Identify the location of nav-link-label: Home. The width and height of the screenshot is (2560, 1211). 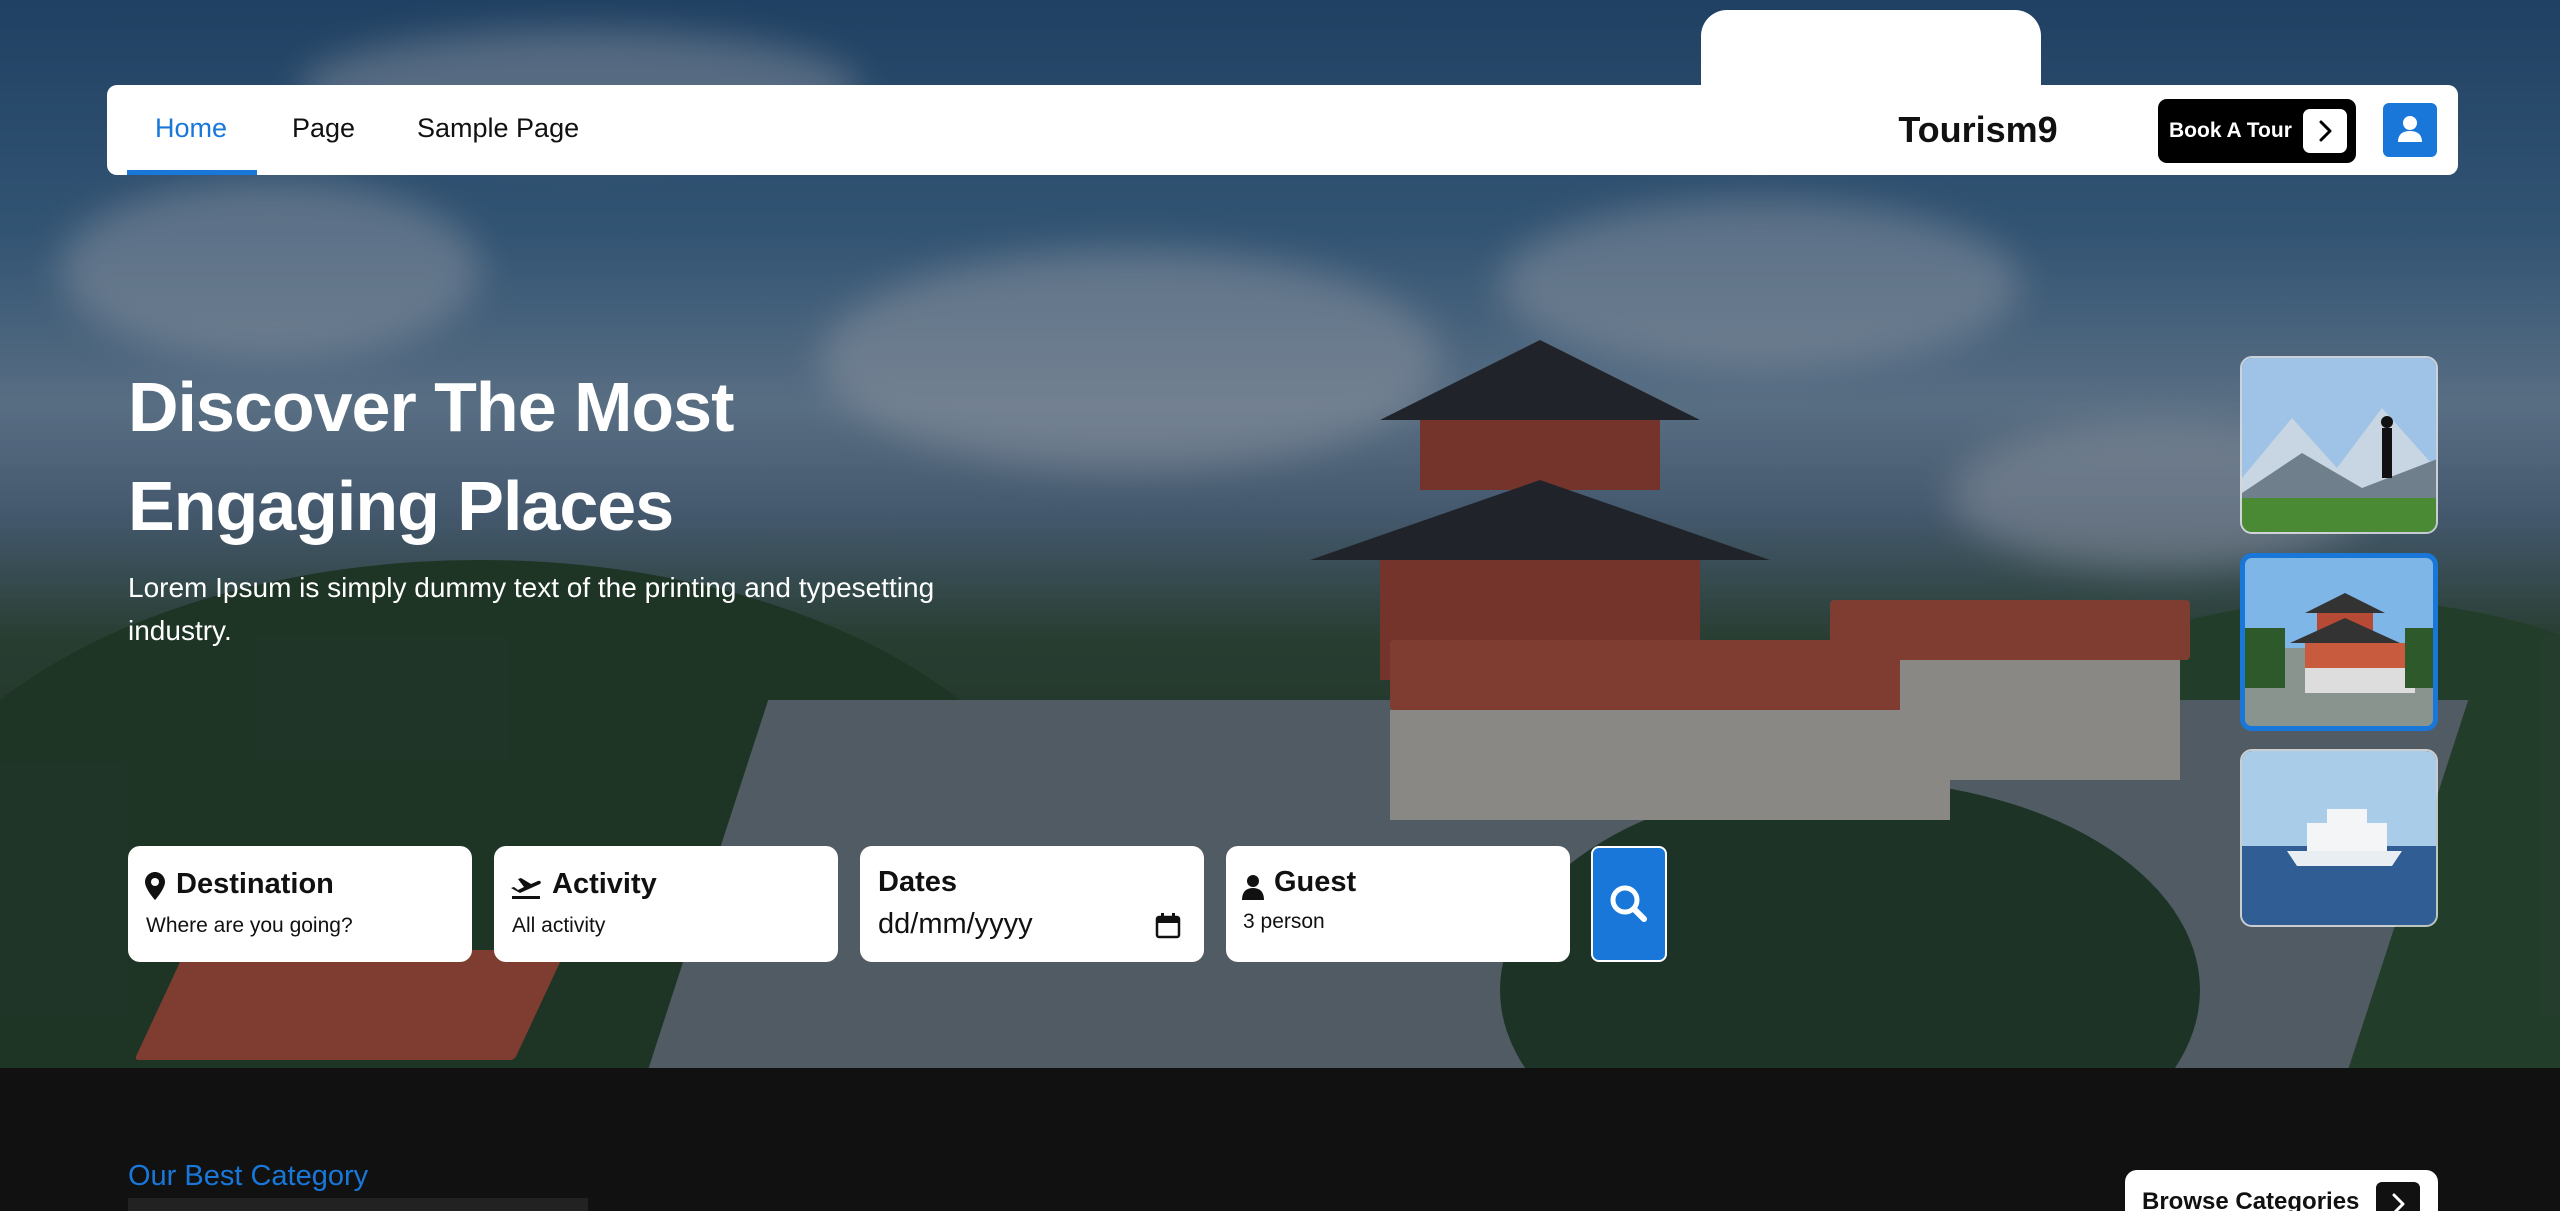
(191, 128).